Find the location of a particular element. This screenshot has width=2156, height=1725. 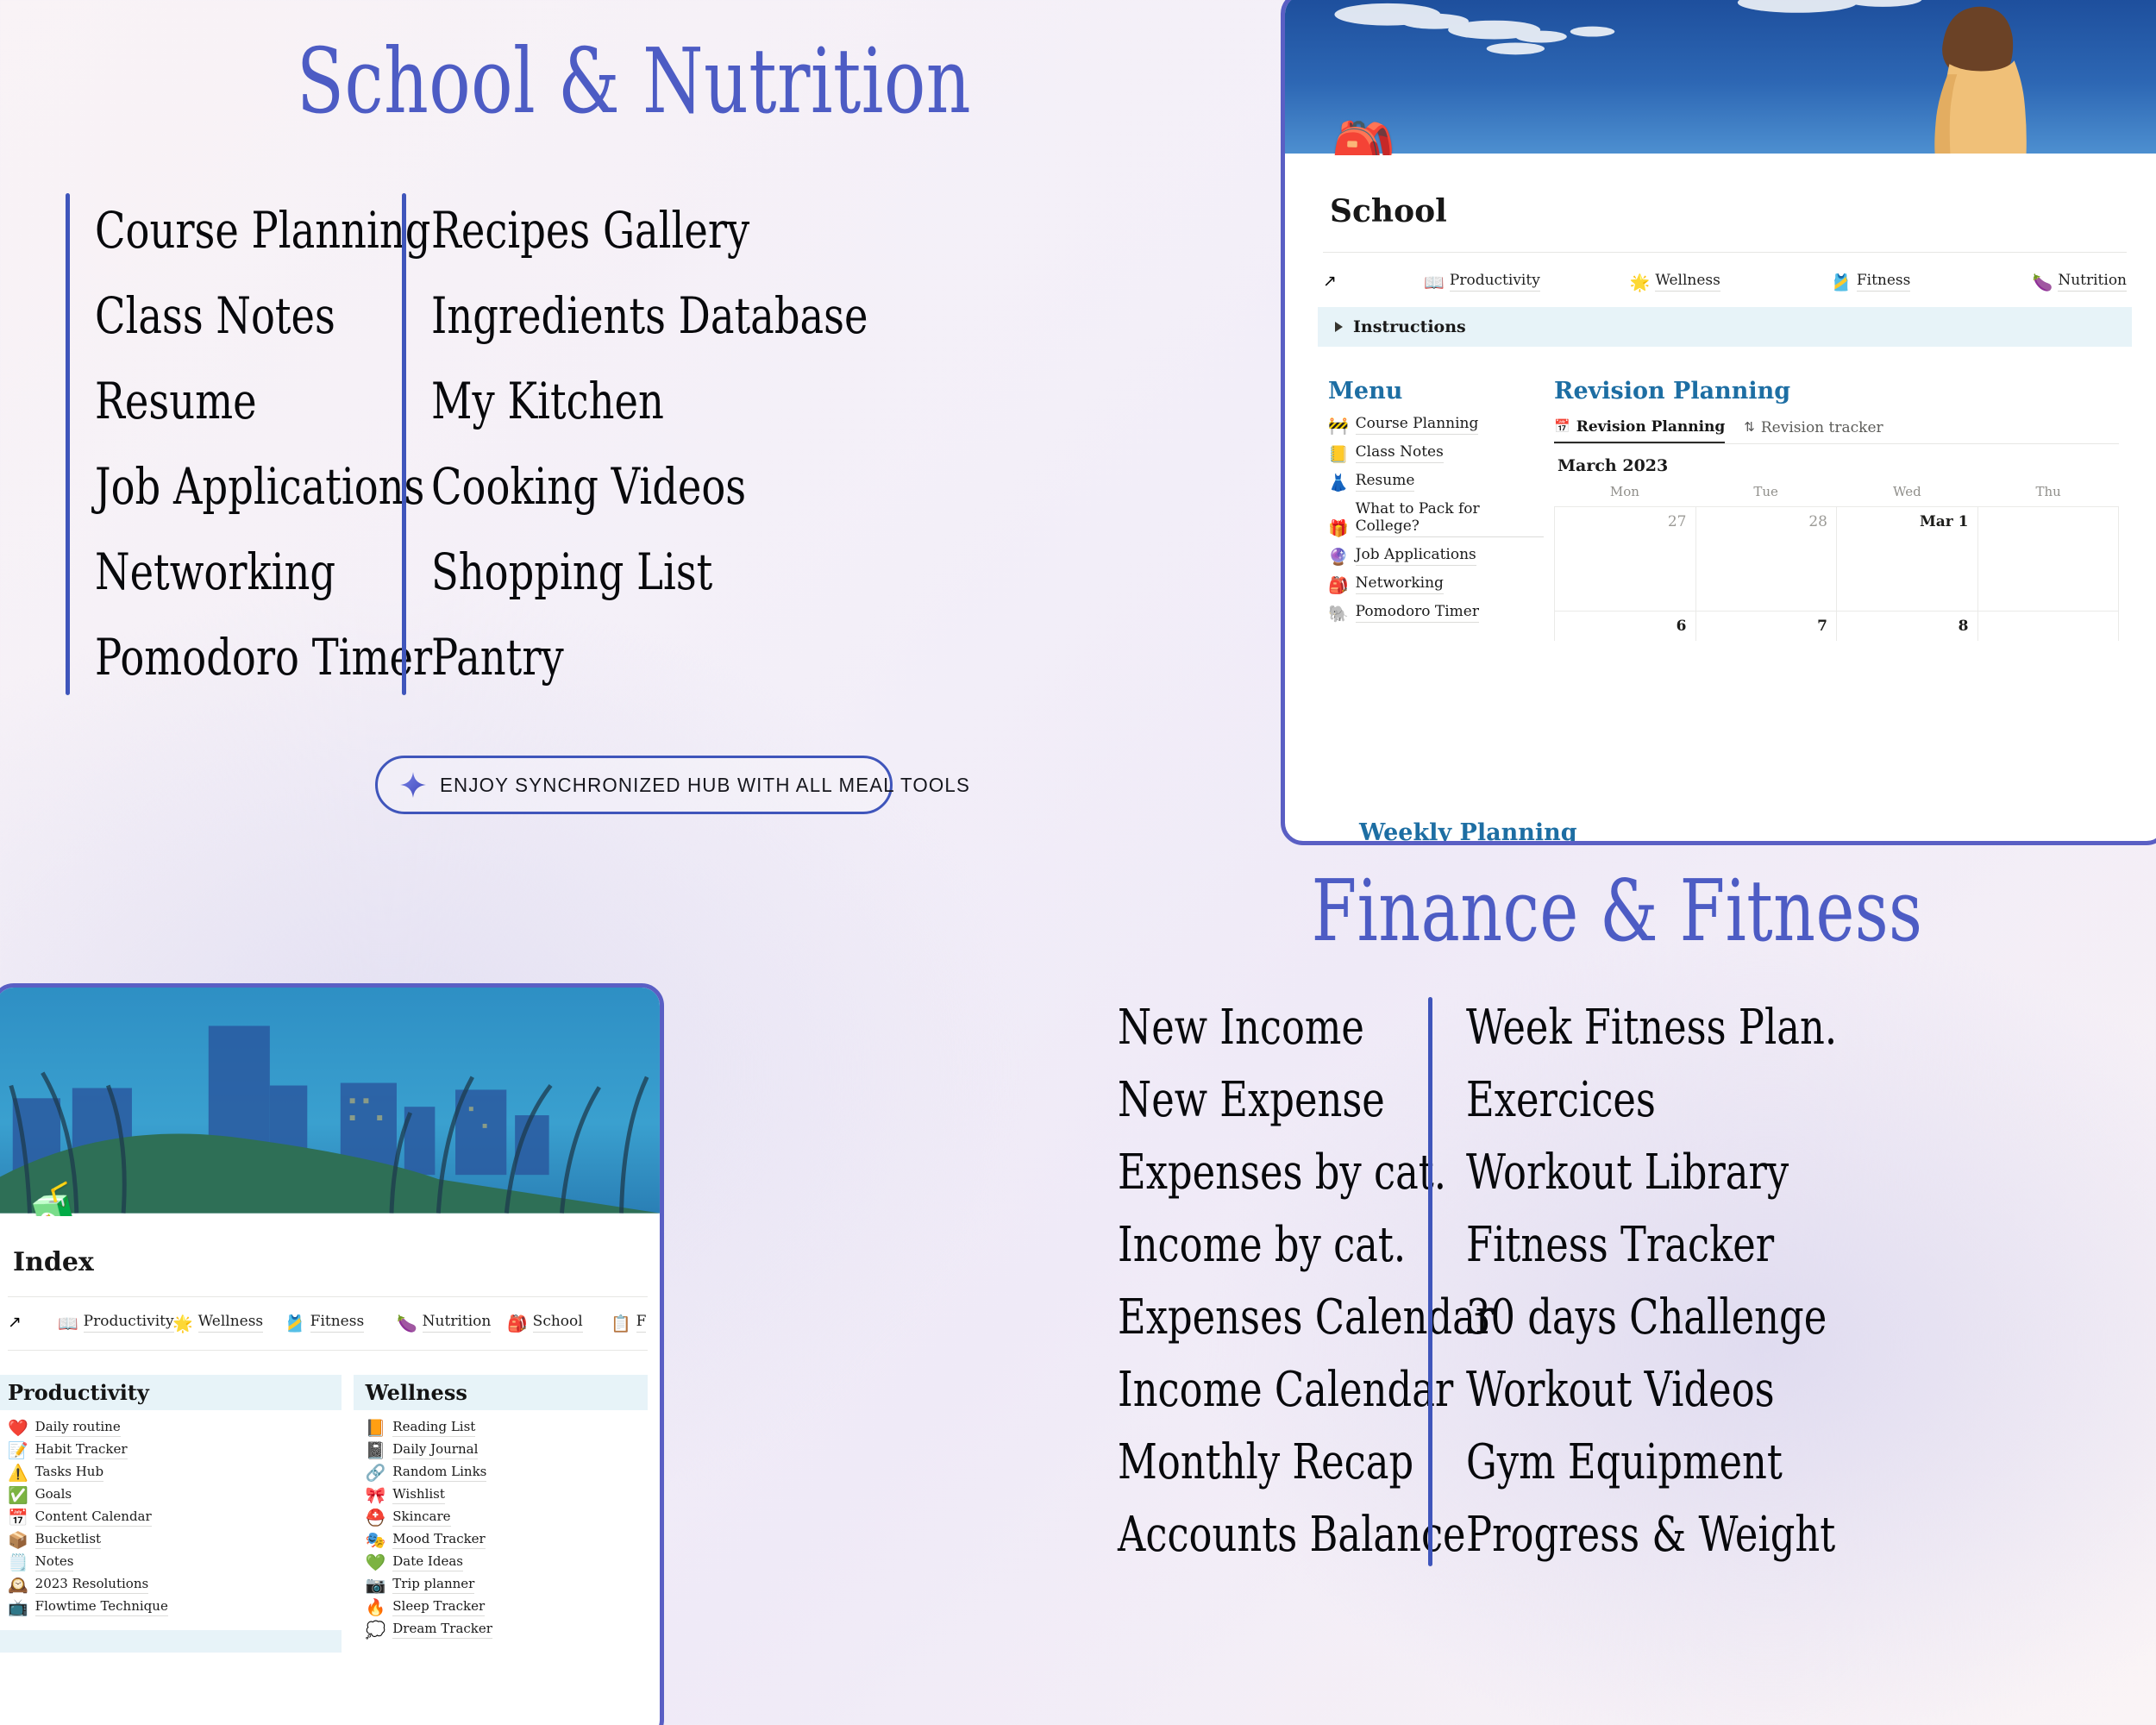

list-item: 📝 Habit Tracker is located at coordinates (181, 1450).